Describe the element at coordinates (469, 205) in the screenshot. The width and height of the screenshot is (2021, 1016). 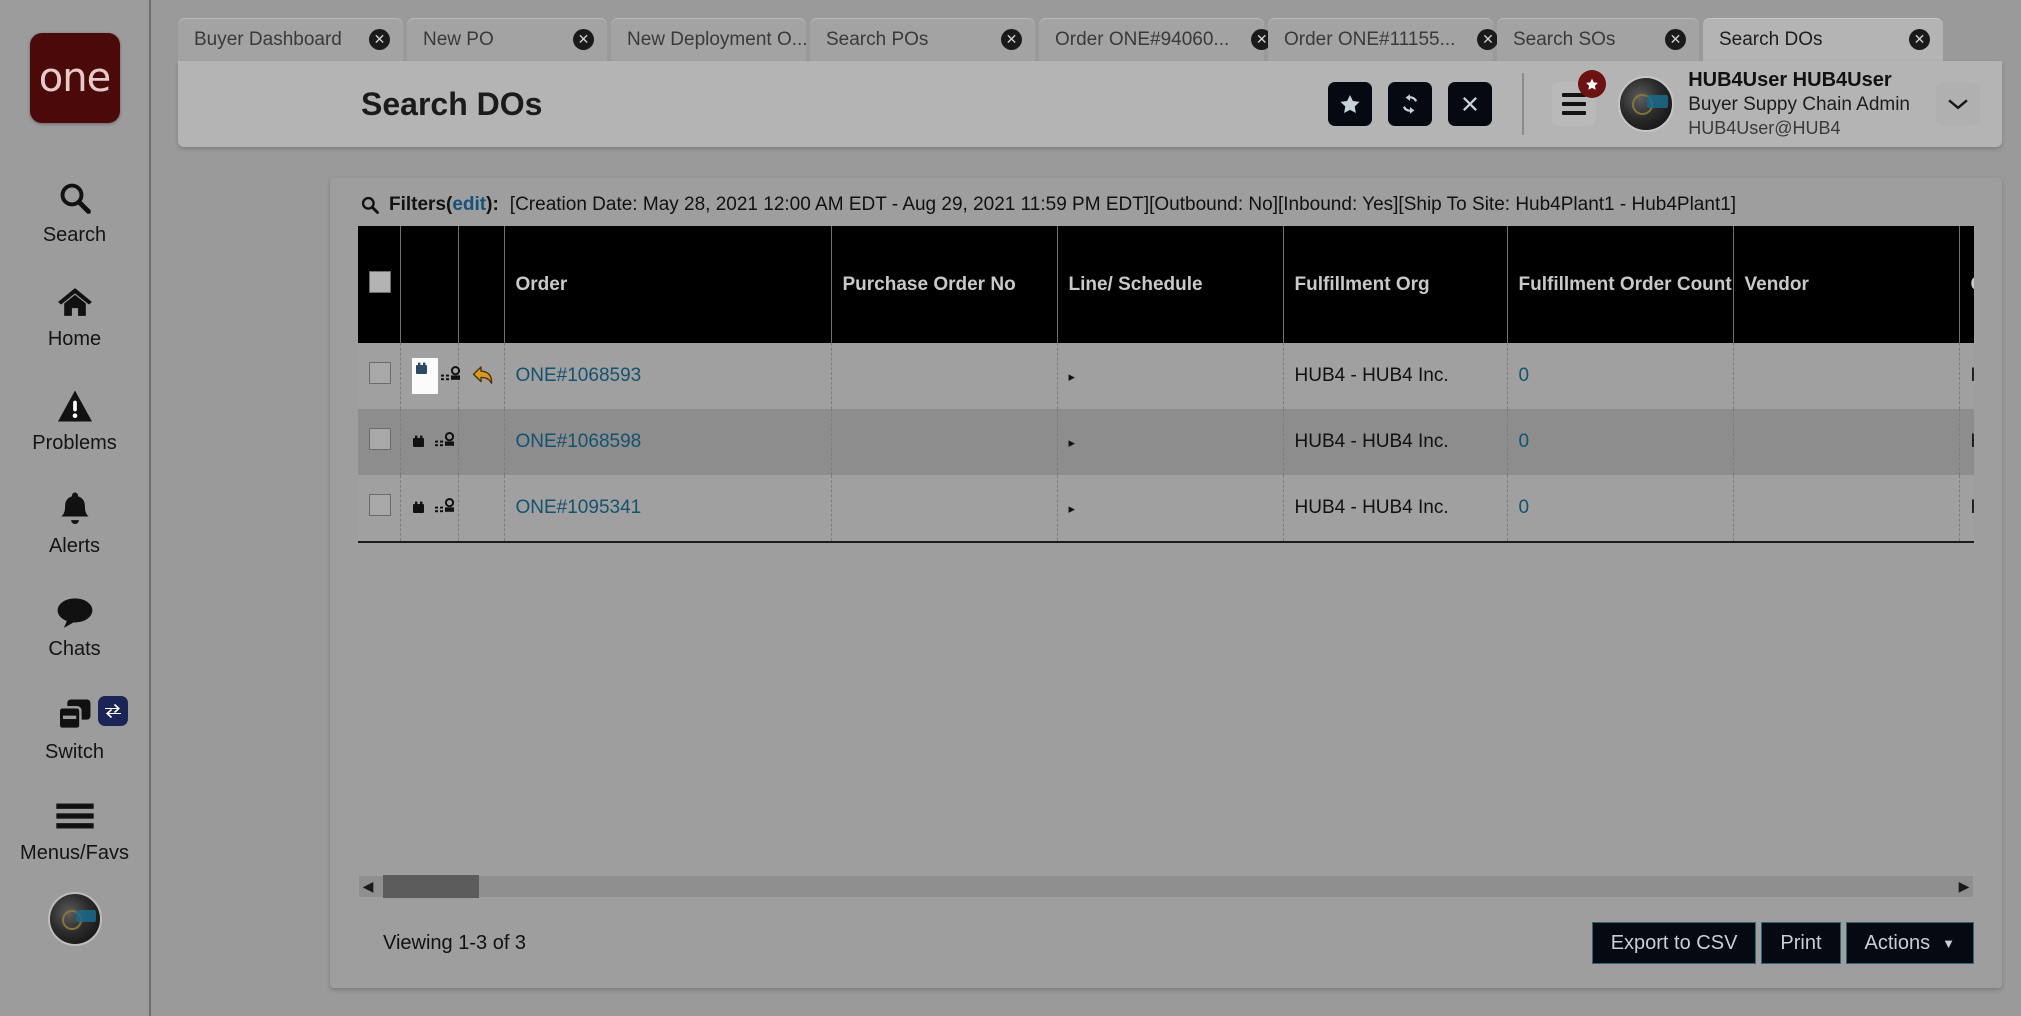
I see `filters-edit-link: edit` at that location.